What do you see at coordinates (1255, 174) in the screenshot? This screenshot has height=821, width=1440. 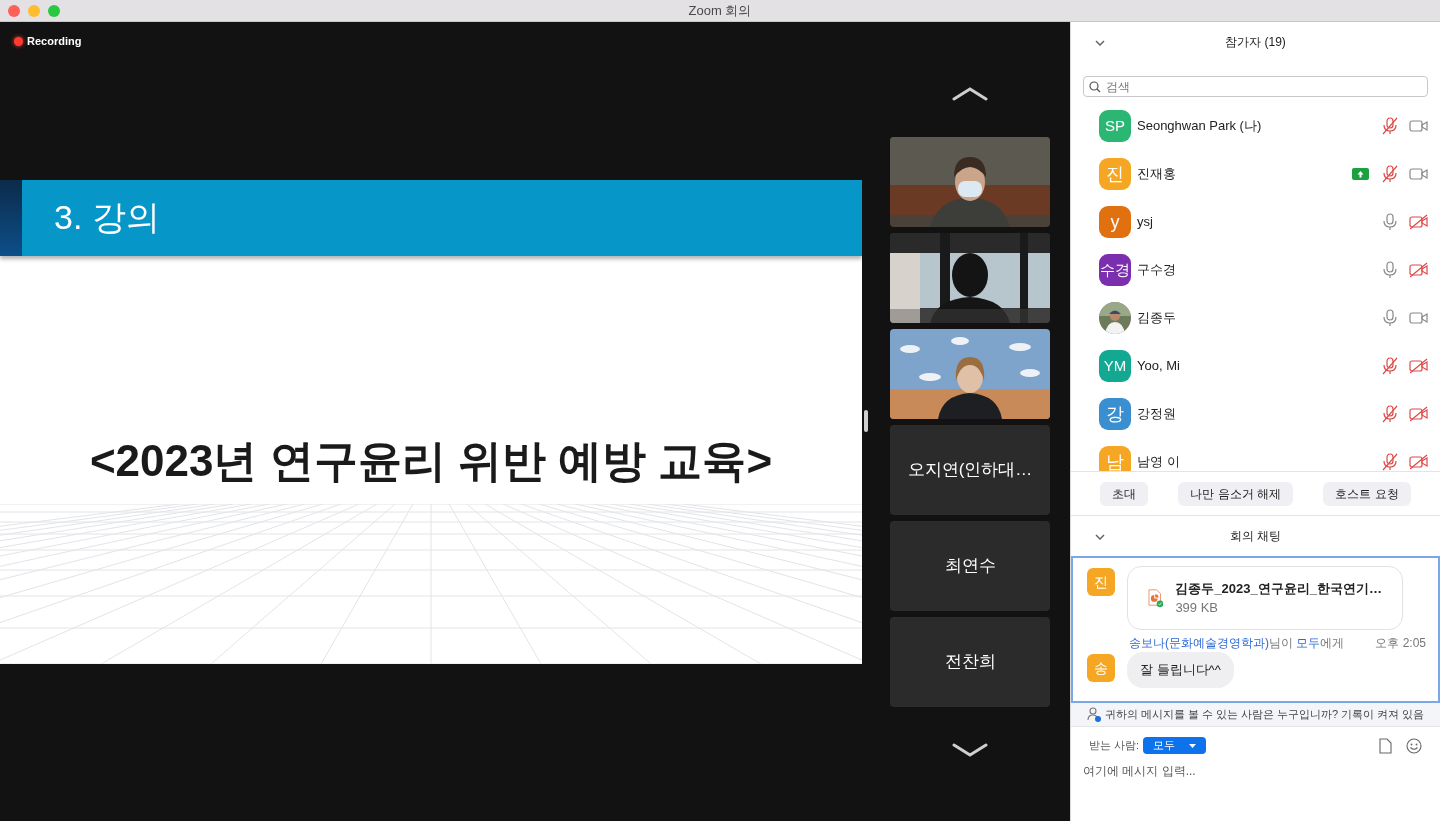 I see `participant-row: 진 진재홍` at bounding box center [1255, 174].